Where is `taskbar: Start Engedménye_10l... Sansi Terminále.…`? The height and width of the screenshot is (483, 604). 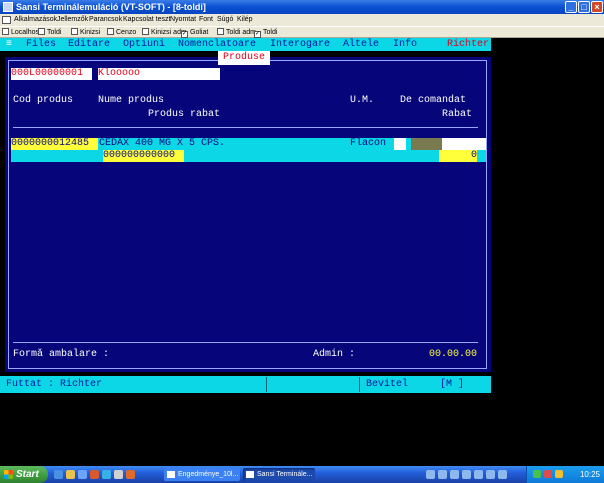
taskbar: Start Engedménye_10l... Sansi Terminále.… is located at coordinates (302, 474).